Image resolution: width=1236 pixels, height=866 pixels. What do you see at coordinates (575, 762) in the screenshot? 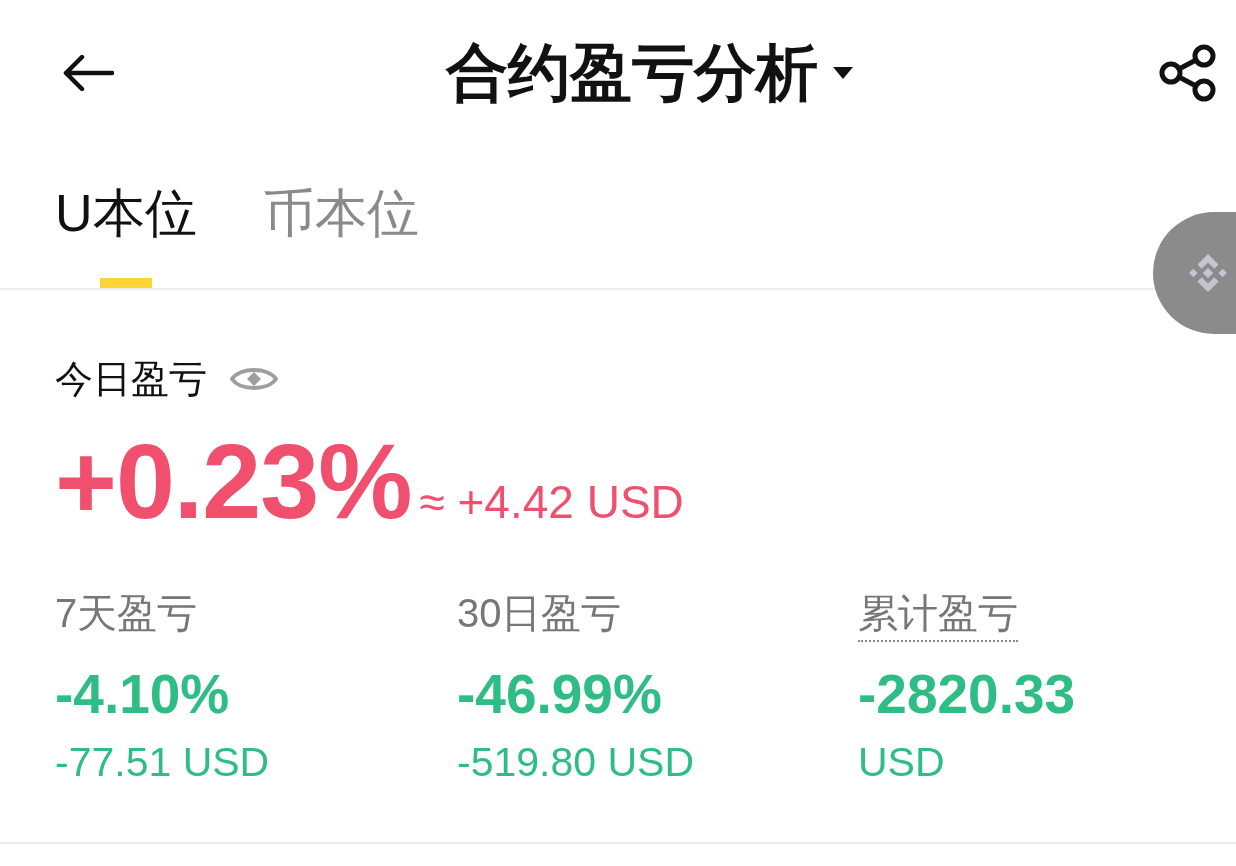
I see `stat-amount: -519.80 USD` at bounding box center [575, 762].